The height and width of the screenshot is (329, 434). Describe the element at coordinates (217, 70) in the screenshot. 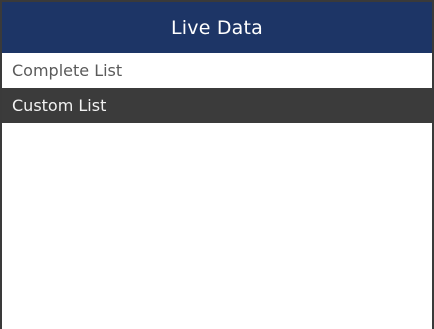

I see `menu-item-complete-list: Complete List` at that location.